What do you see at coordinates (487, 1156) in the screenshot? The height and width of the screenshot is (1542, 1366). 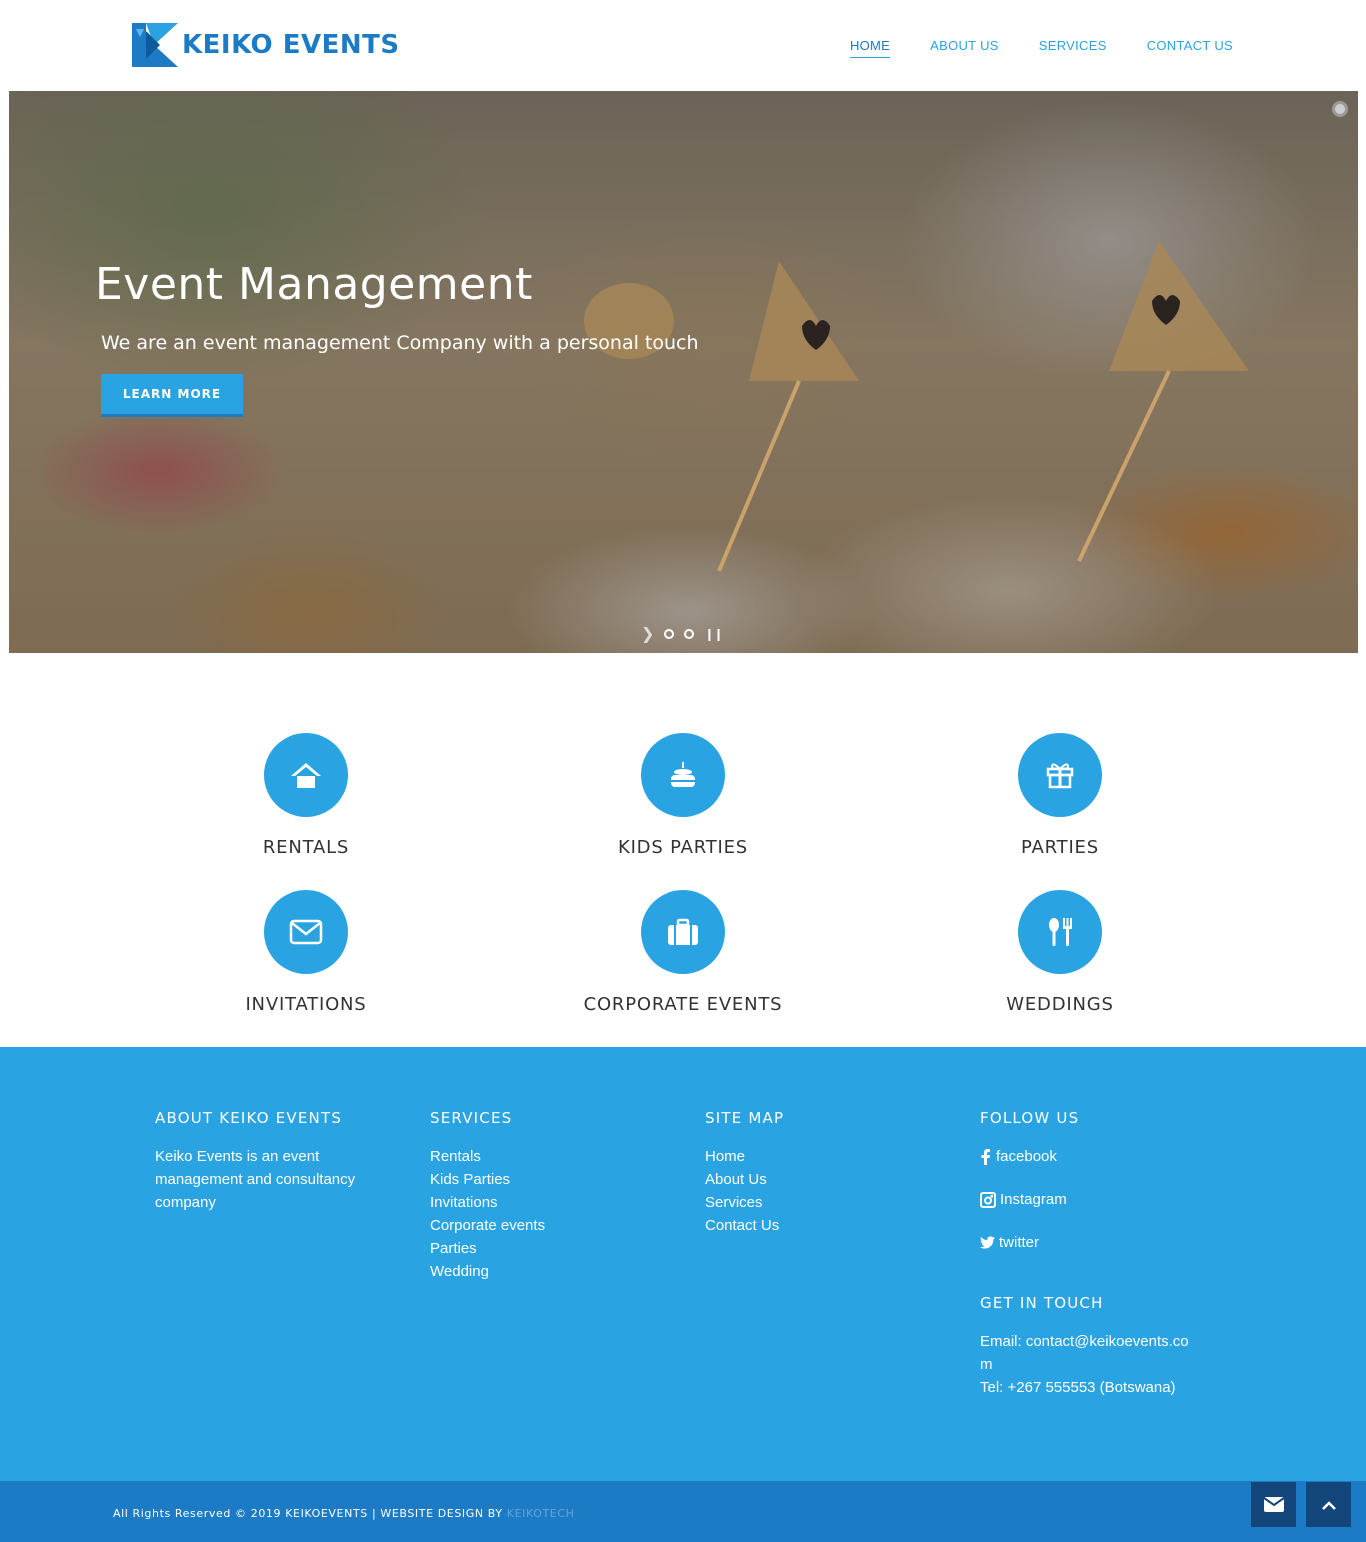 I see `footer-link-rentals: Rentals` at bounding box center [487, 1156].